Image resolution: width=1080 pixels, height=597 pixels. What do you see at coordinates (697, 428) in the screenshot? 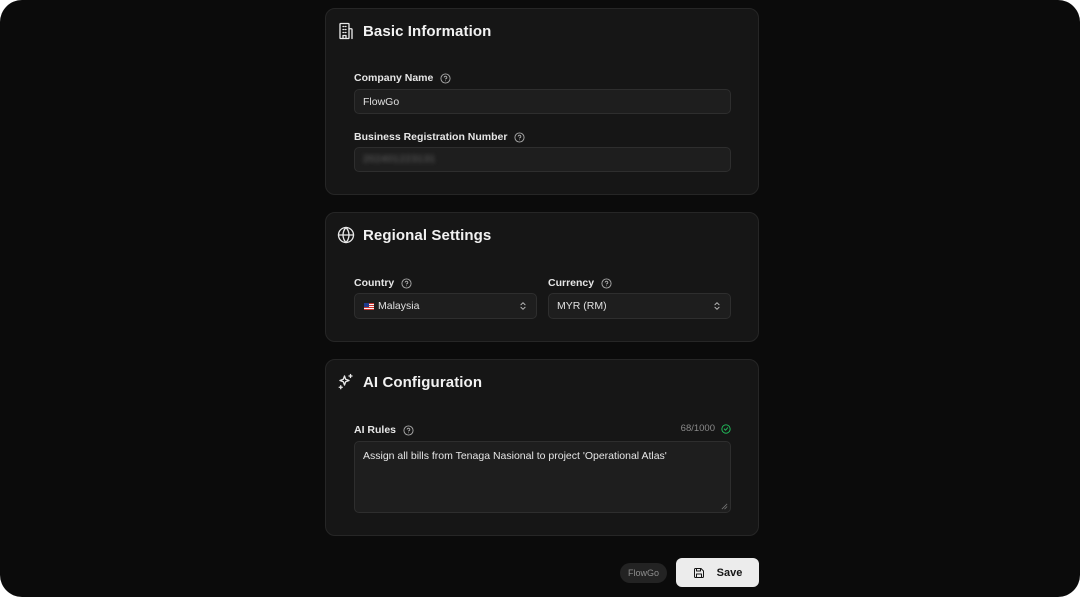
I see `character-count: 68/1000` at bounding box center [697, 428].